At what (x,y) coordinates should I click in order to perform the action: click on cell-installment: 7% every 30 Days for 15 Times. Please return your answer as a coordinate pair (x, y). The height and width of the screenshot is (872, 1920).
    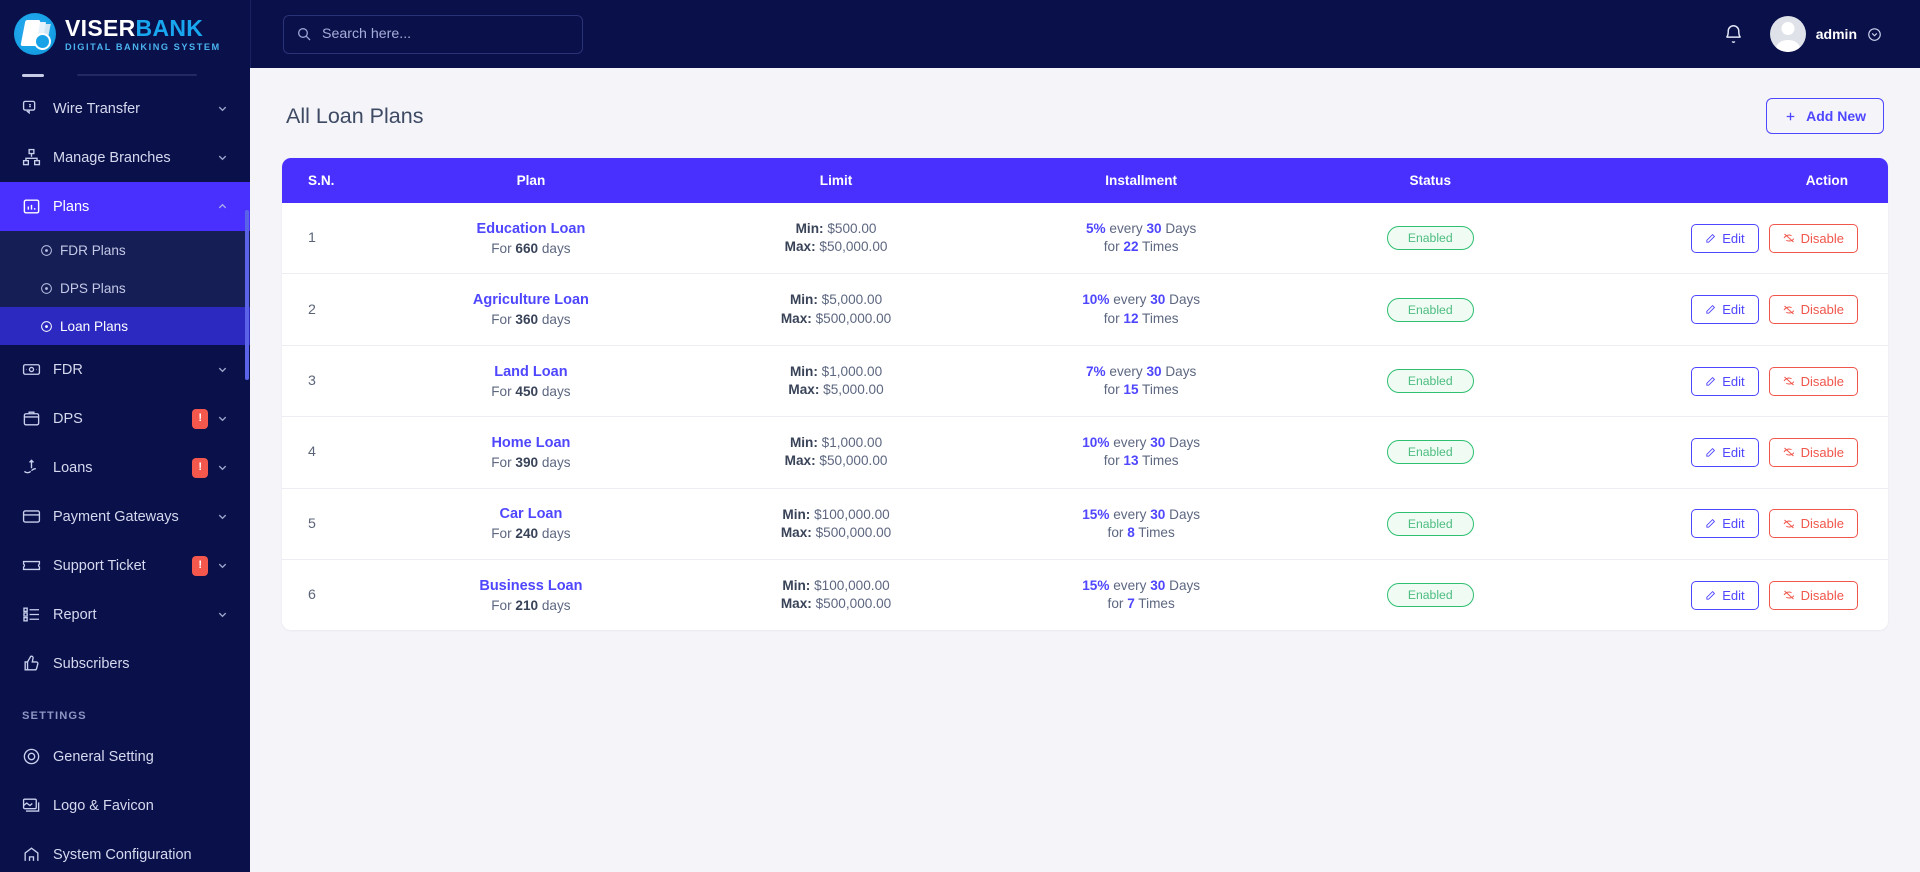
    Looking at the image, I should click on (1141, 381).